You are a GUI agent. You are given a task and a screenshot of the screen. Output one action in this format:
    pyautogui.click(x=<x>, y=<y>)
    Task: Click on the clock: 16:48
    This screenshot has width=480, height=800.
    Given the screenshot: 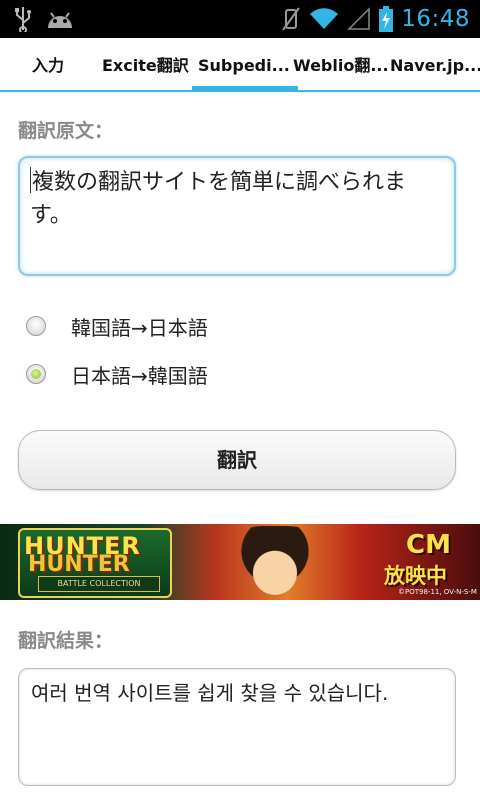 What is the action you would take?
    pyautogui.click(x=435, y=19)
    